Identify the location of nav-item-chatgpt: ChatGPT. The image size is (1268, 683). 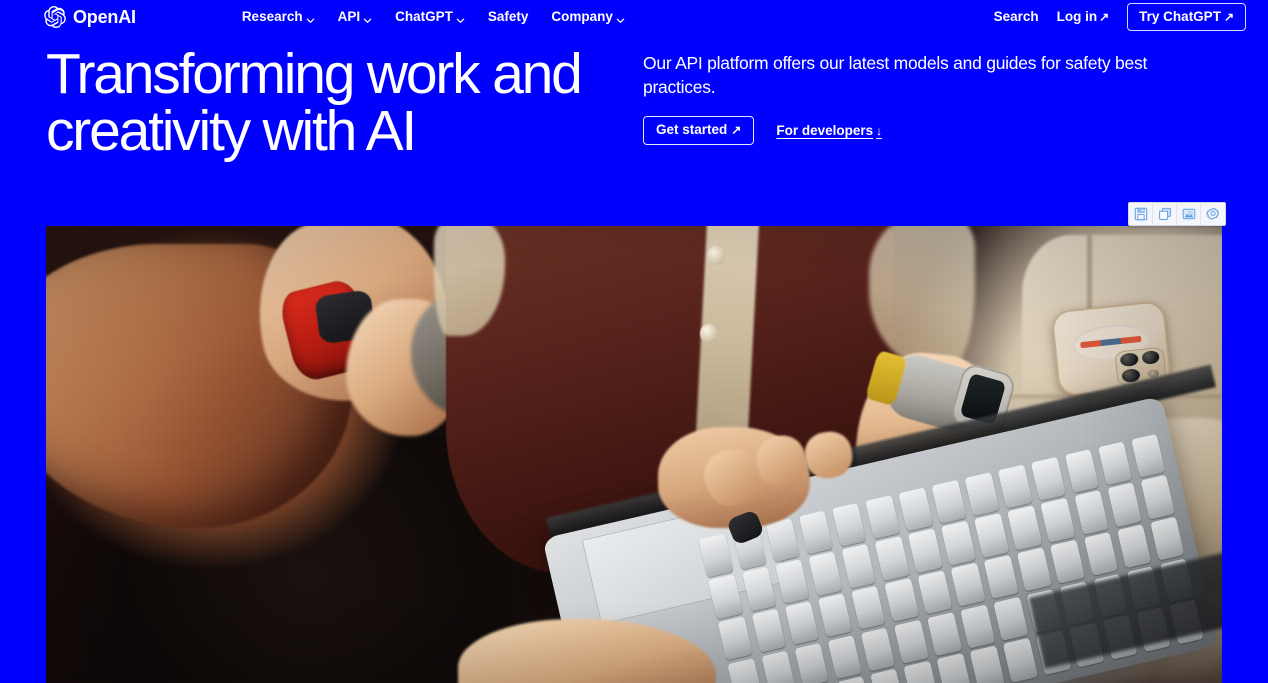
(430, 17).